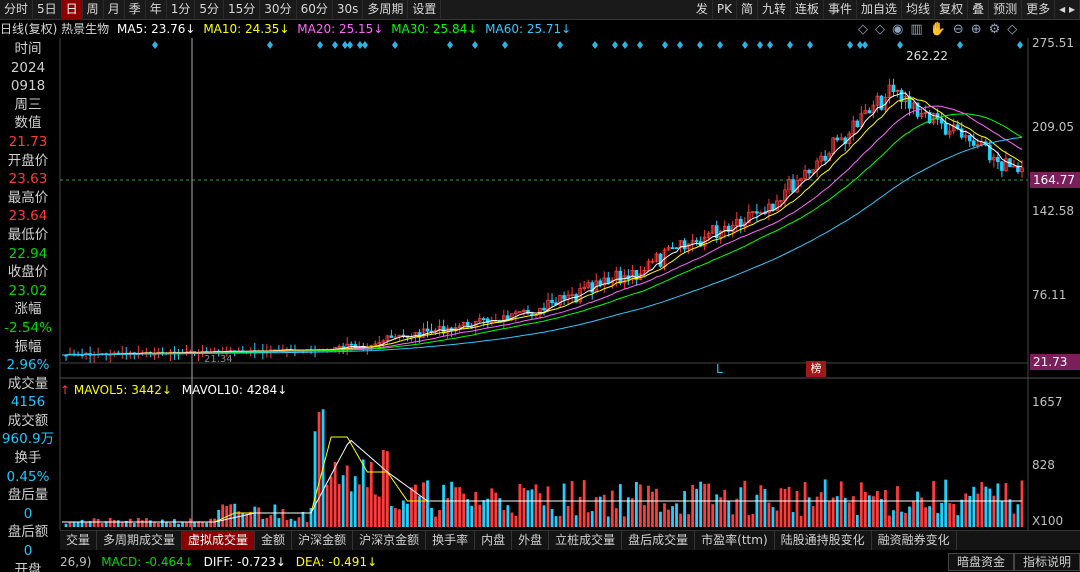  I want to click on bang-marker: 榜, so click(816, 369).